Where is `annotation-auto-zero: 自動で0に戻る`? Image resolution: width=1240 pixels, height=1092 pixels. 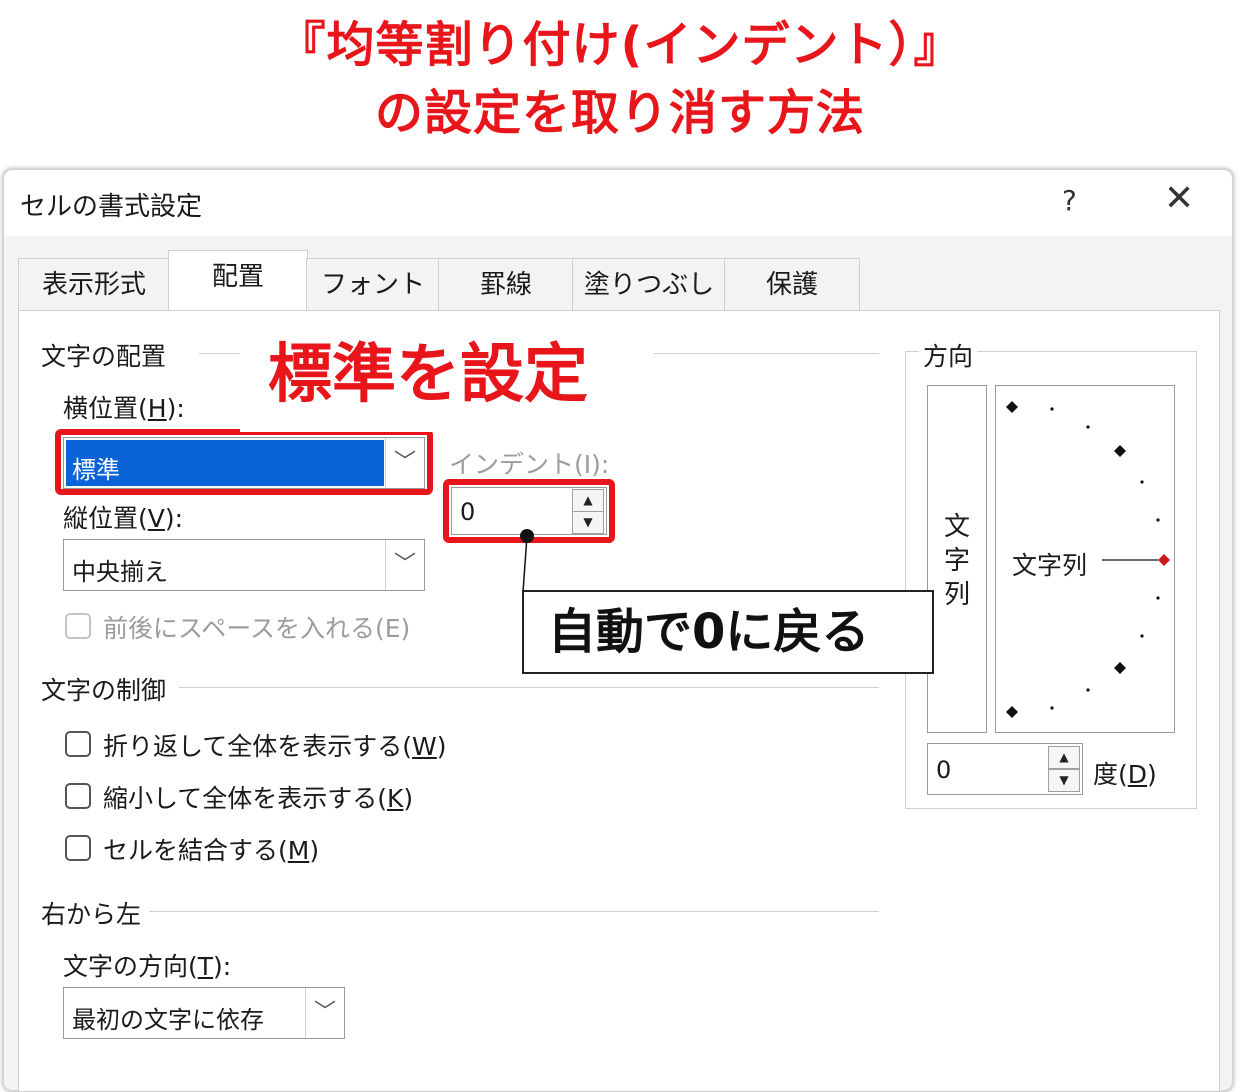
annotation-auto-zero: 自動で0に戻る is located at coordinates (709, 632).